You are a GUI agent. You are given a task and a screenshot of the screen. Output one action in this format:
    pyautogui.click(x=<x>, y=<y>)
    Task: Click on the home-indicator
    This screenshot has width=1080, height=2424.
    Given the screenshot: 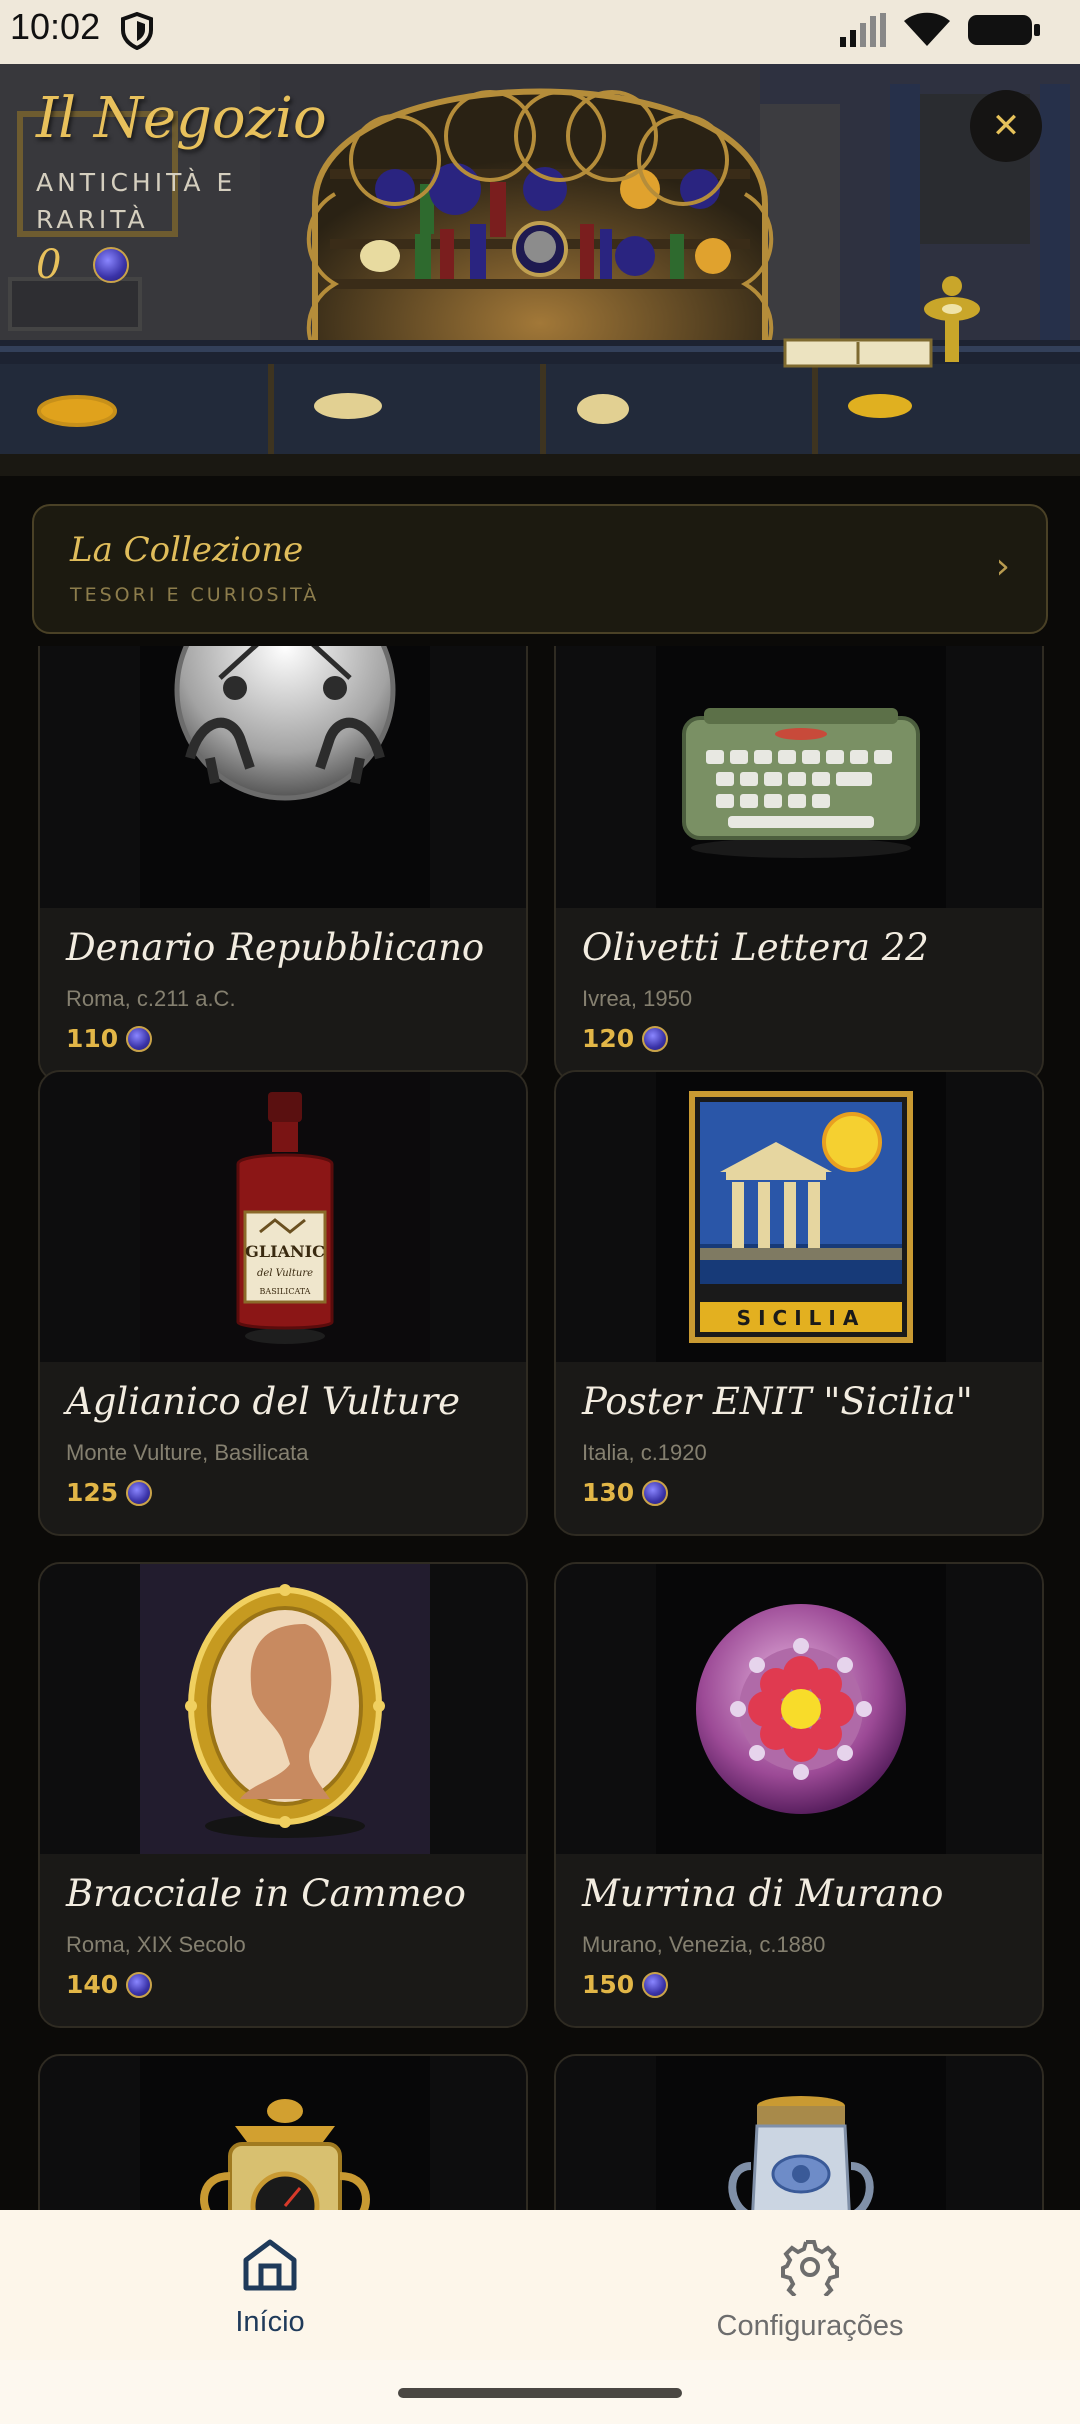 What is the action you would take?
    pyautogui.click(x=540, y=2393)
    